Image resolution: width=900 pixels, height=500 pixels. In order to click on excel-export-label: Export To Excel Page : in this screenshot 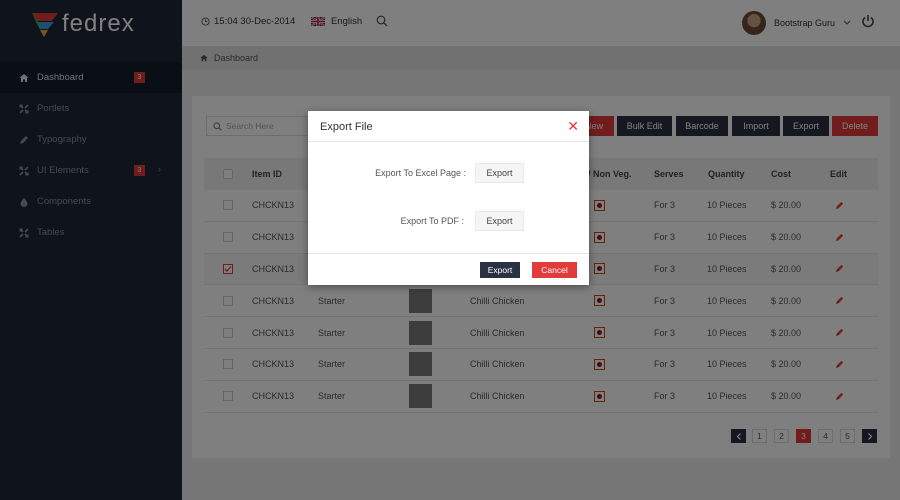, I will do `click(420, 173)`.